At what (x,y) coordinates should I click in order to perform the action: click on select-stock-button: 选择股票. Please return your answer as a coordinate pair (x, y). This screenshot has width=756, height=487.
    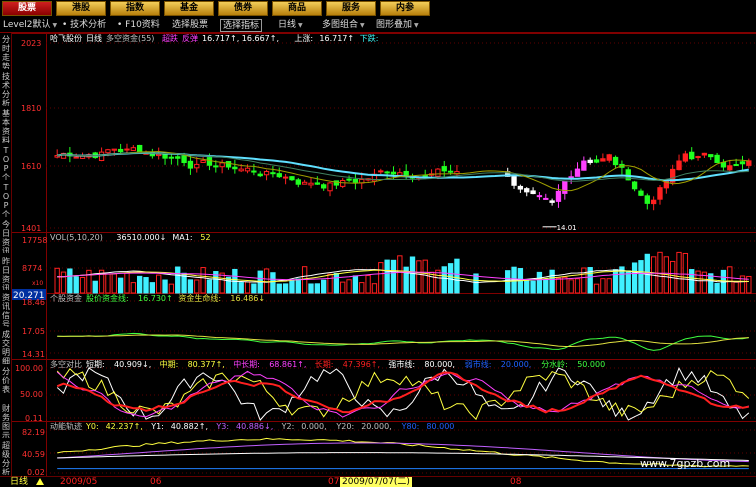
    Looking at the image, I should click on (190, 25).